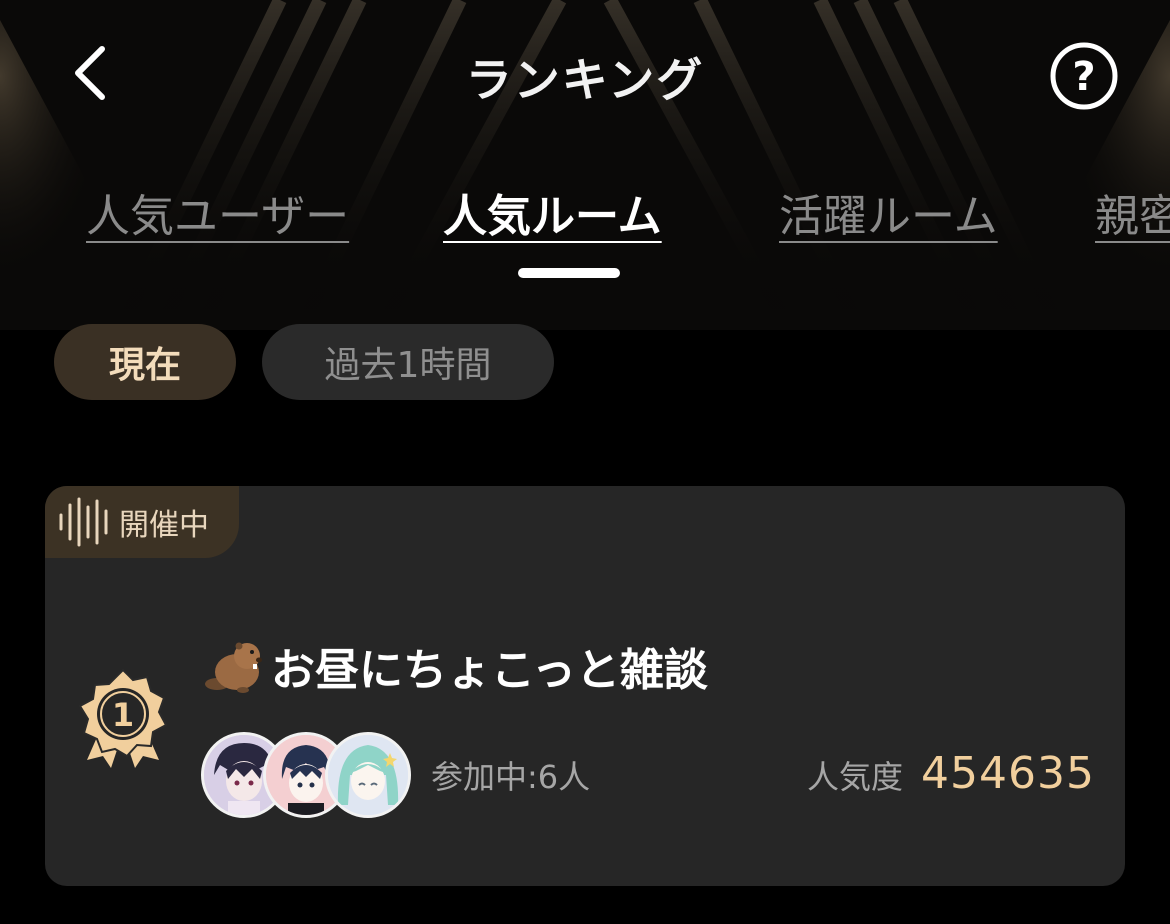 The image size is (1170, 924). What do you see at coordinates (855, 777) in the screenshot?
I see `popularity-label: 人気度` at bounding box center [855, 777].